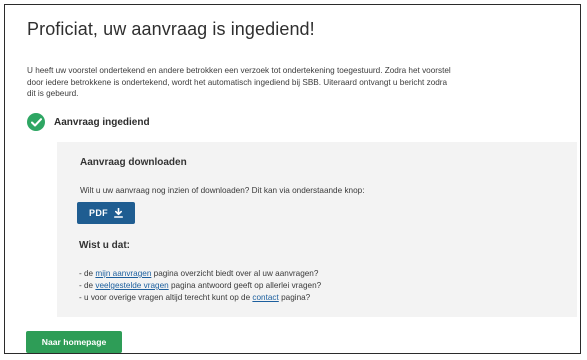  I want to click on homepage-button: Naar homepage, so click(74, 342).